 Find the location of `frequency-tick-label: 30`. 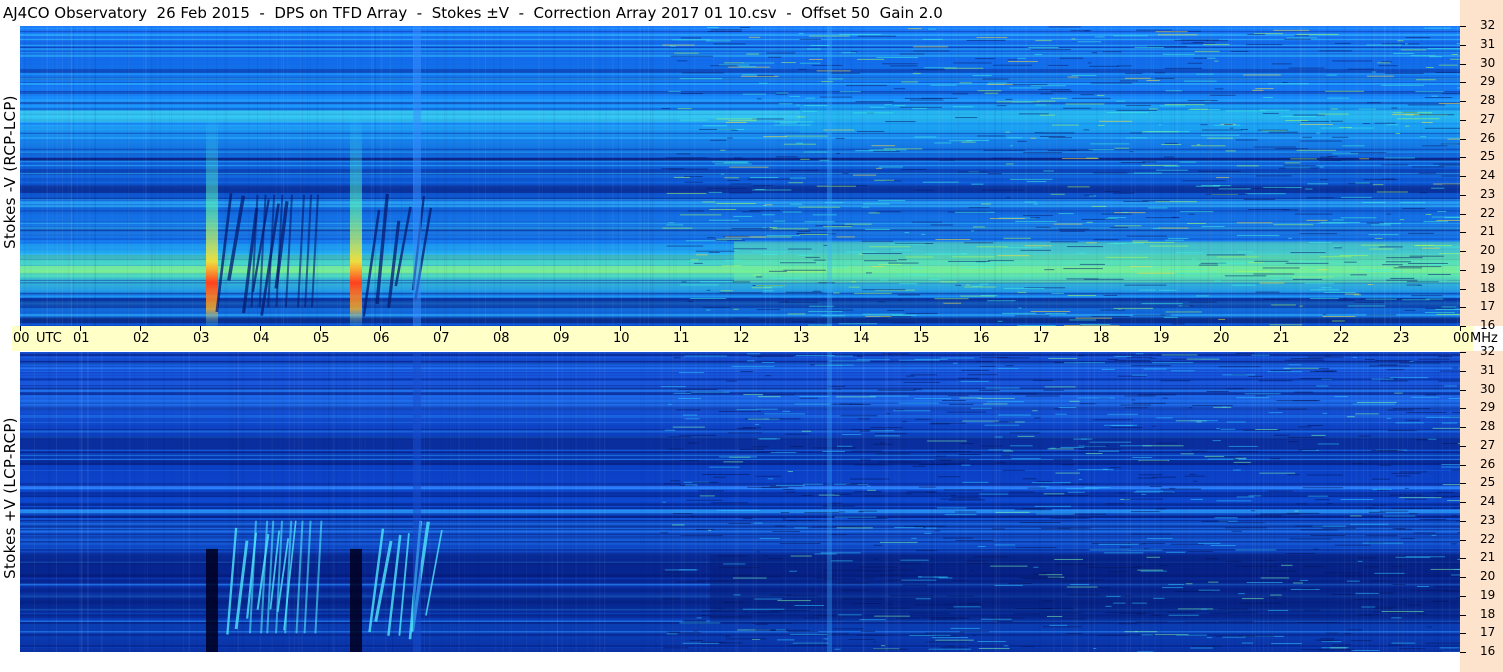

frequency-tick-label: 30 is located at coordinates (1488, 62).